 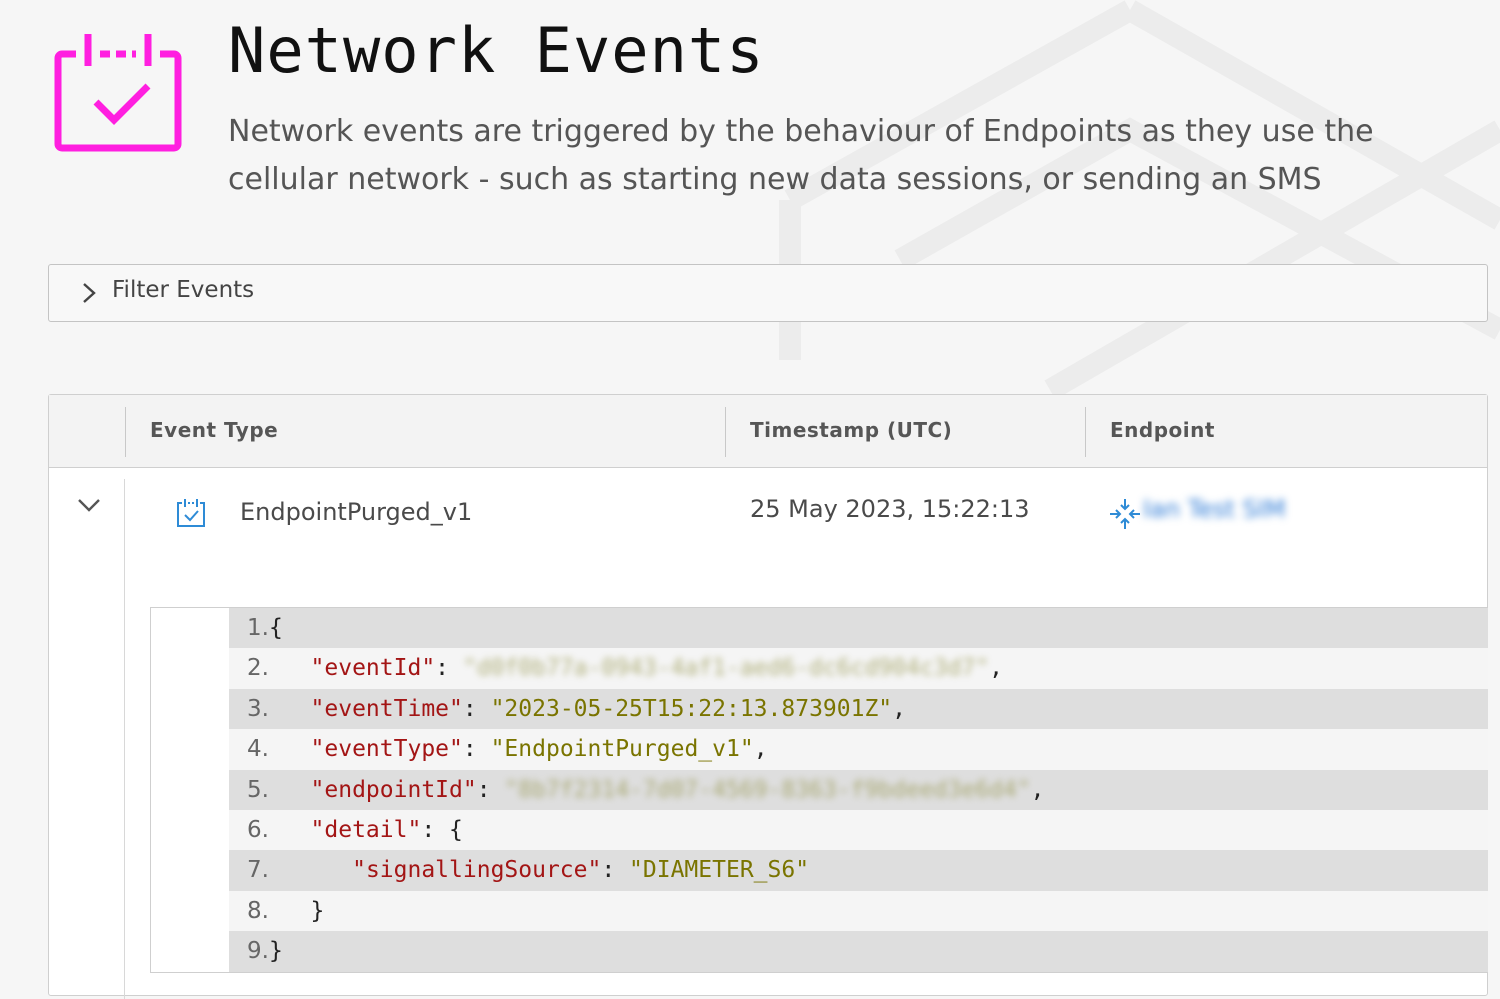 What do you see at coordinates (477, 870) in the screenshot?
I see `json-key: "signallingSource"` at bounding box center [477, 870].